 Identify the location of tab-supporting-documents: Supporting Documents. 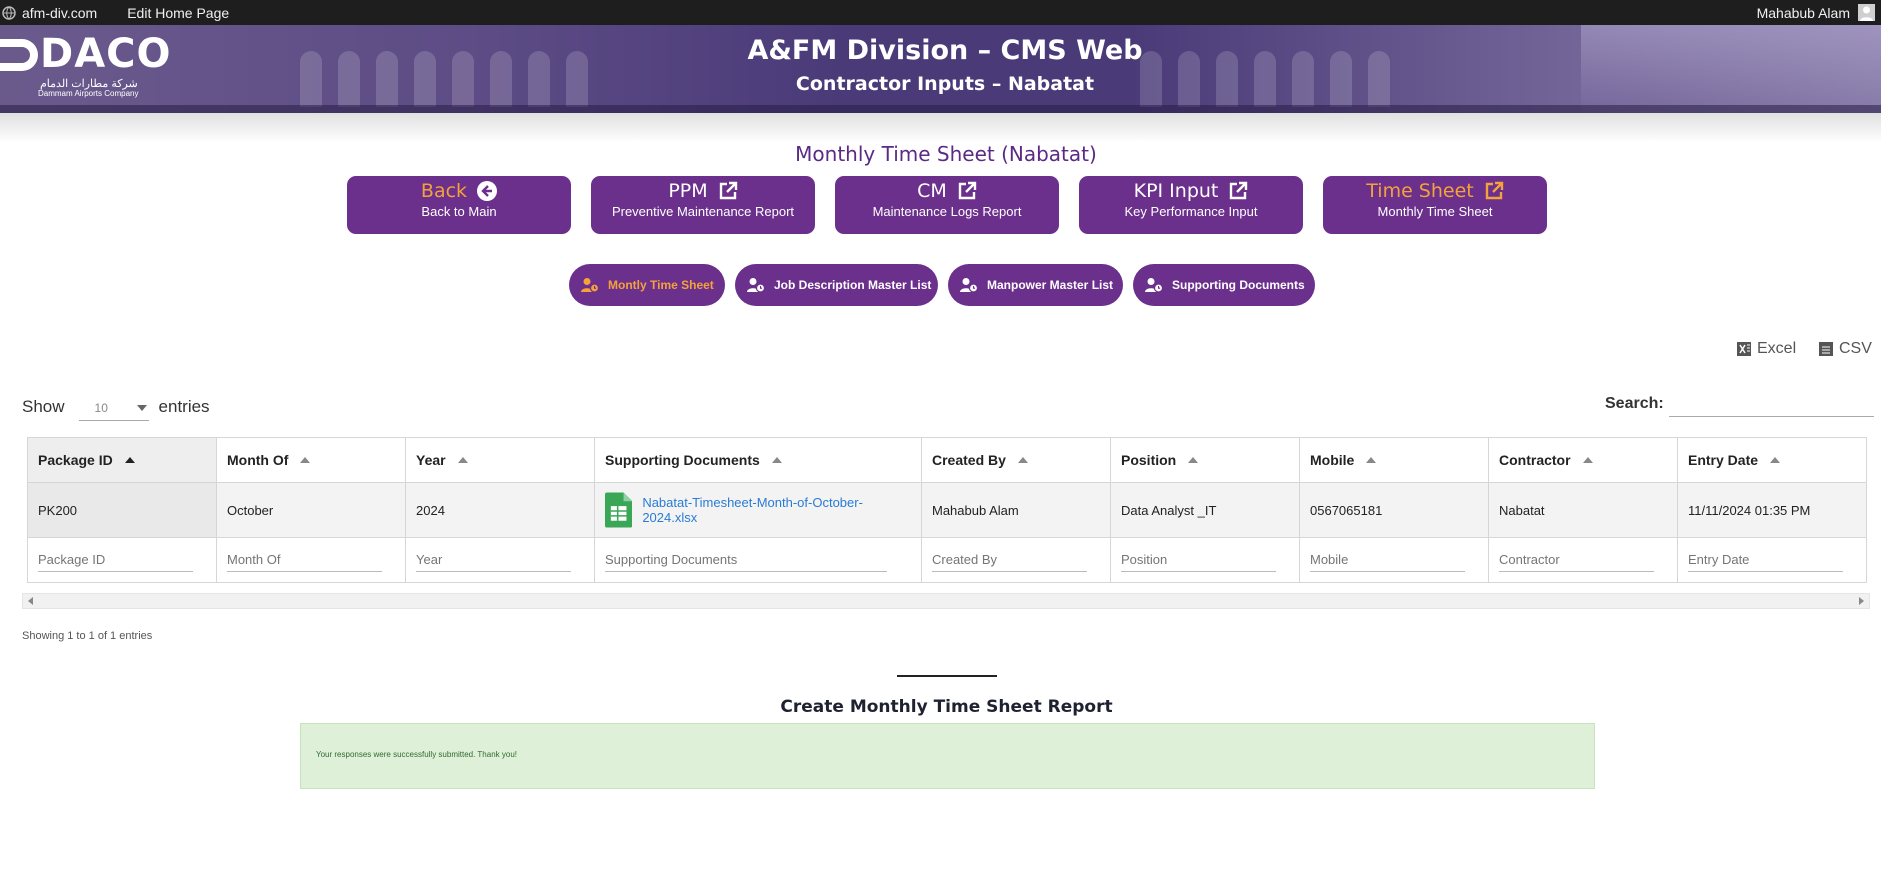
(1224, 285).